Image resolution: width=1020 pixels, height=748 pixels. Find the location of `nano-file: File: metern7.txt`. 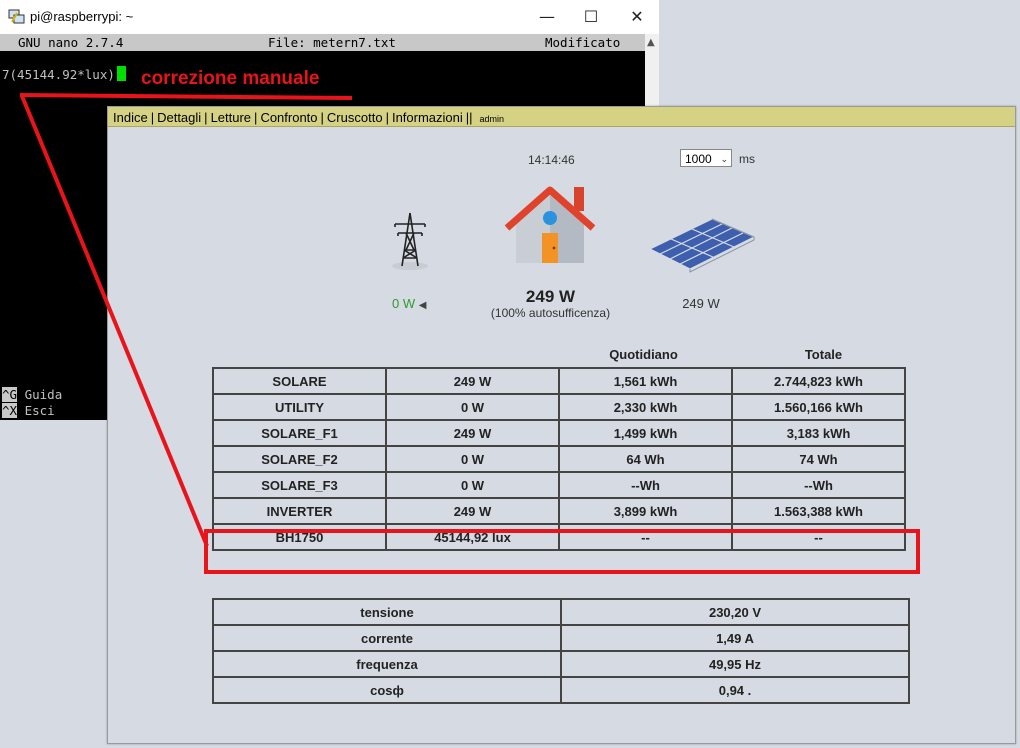

nano-file: File: metern7.txt is located at coordinates (332, 42).